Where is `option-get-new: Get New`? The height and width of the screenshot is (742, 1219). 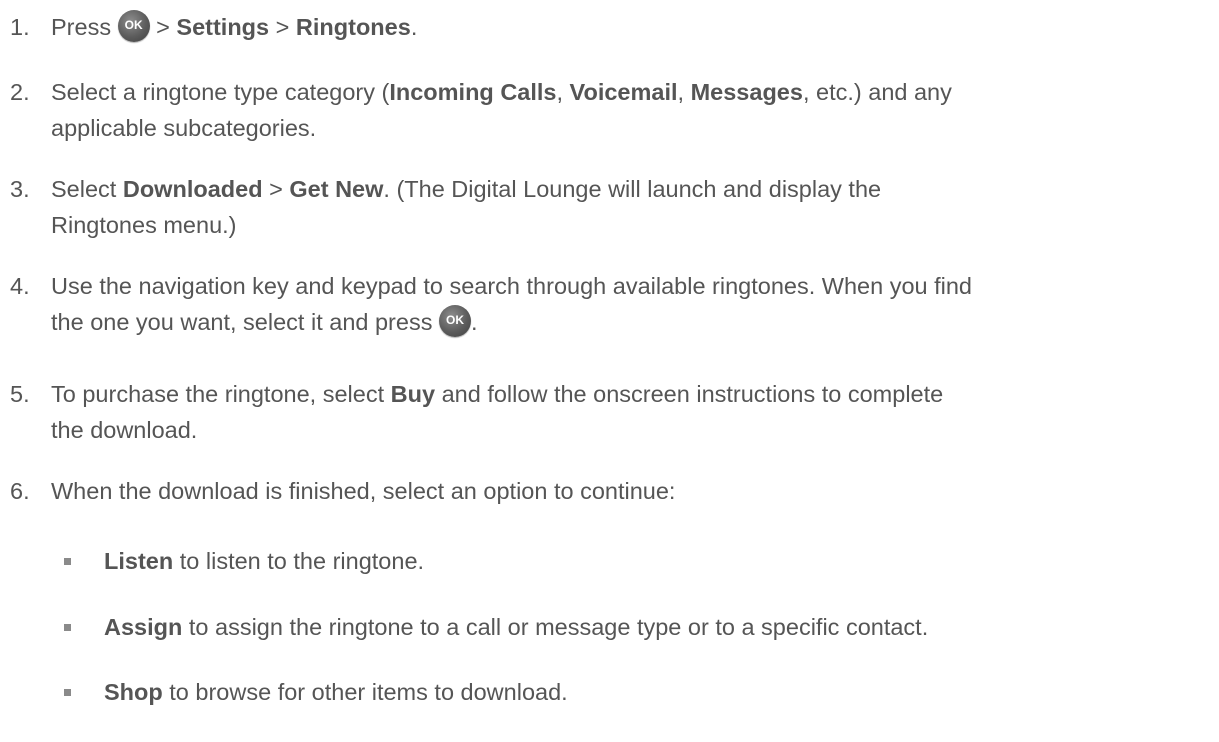 option-get-new: Get New is located at coordinates (336, 189).